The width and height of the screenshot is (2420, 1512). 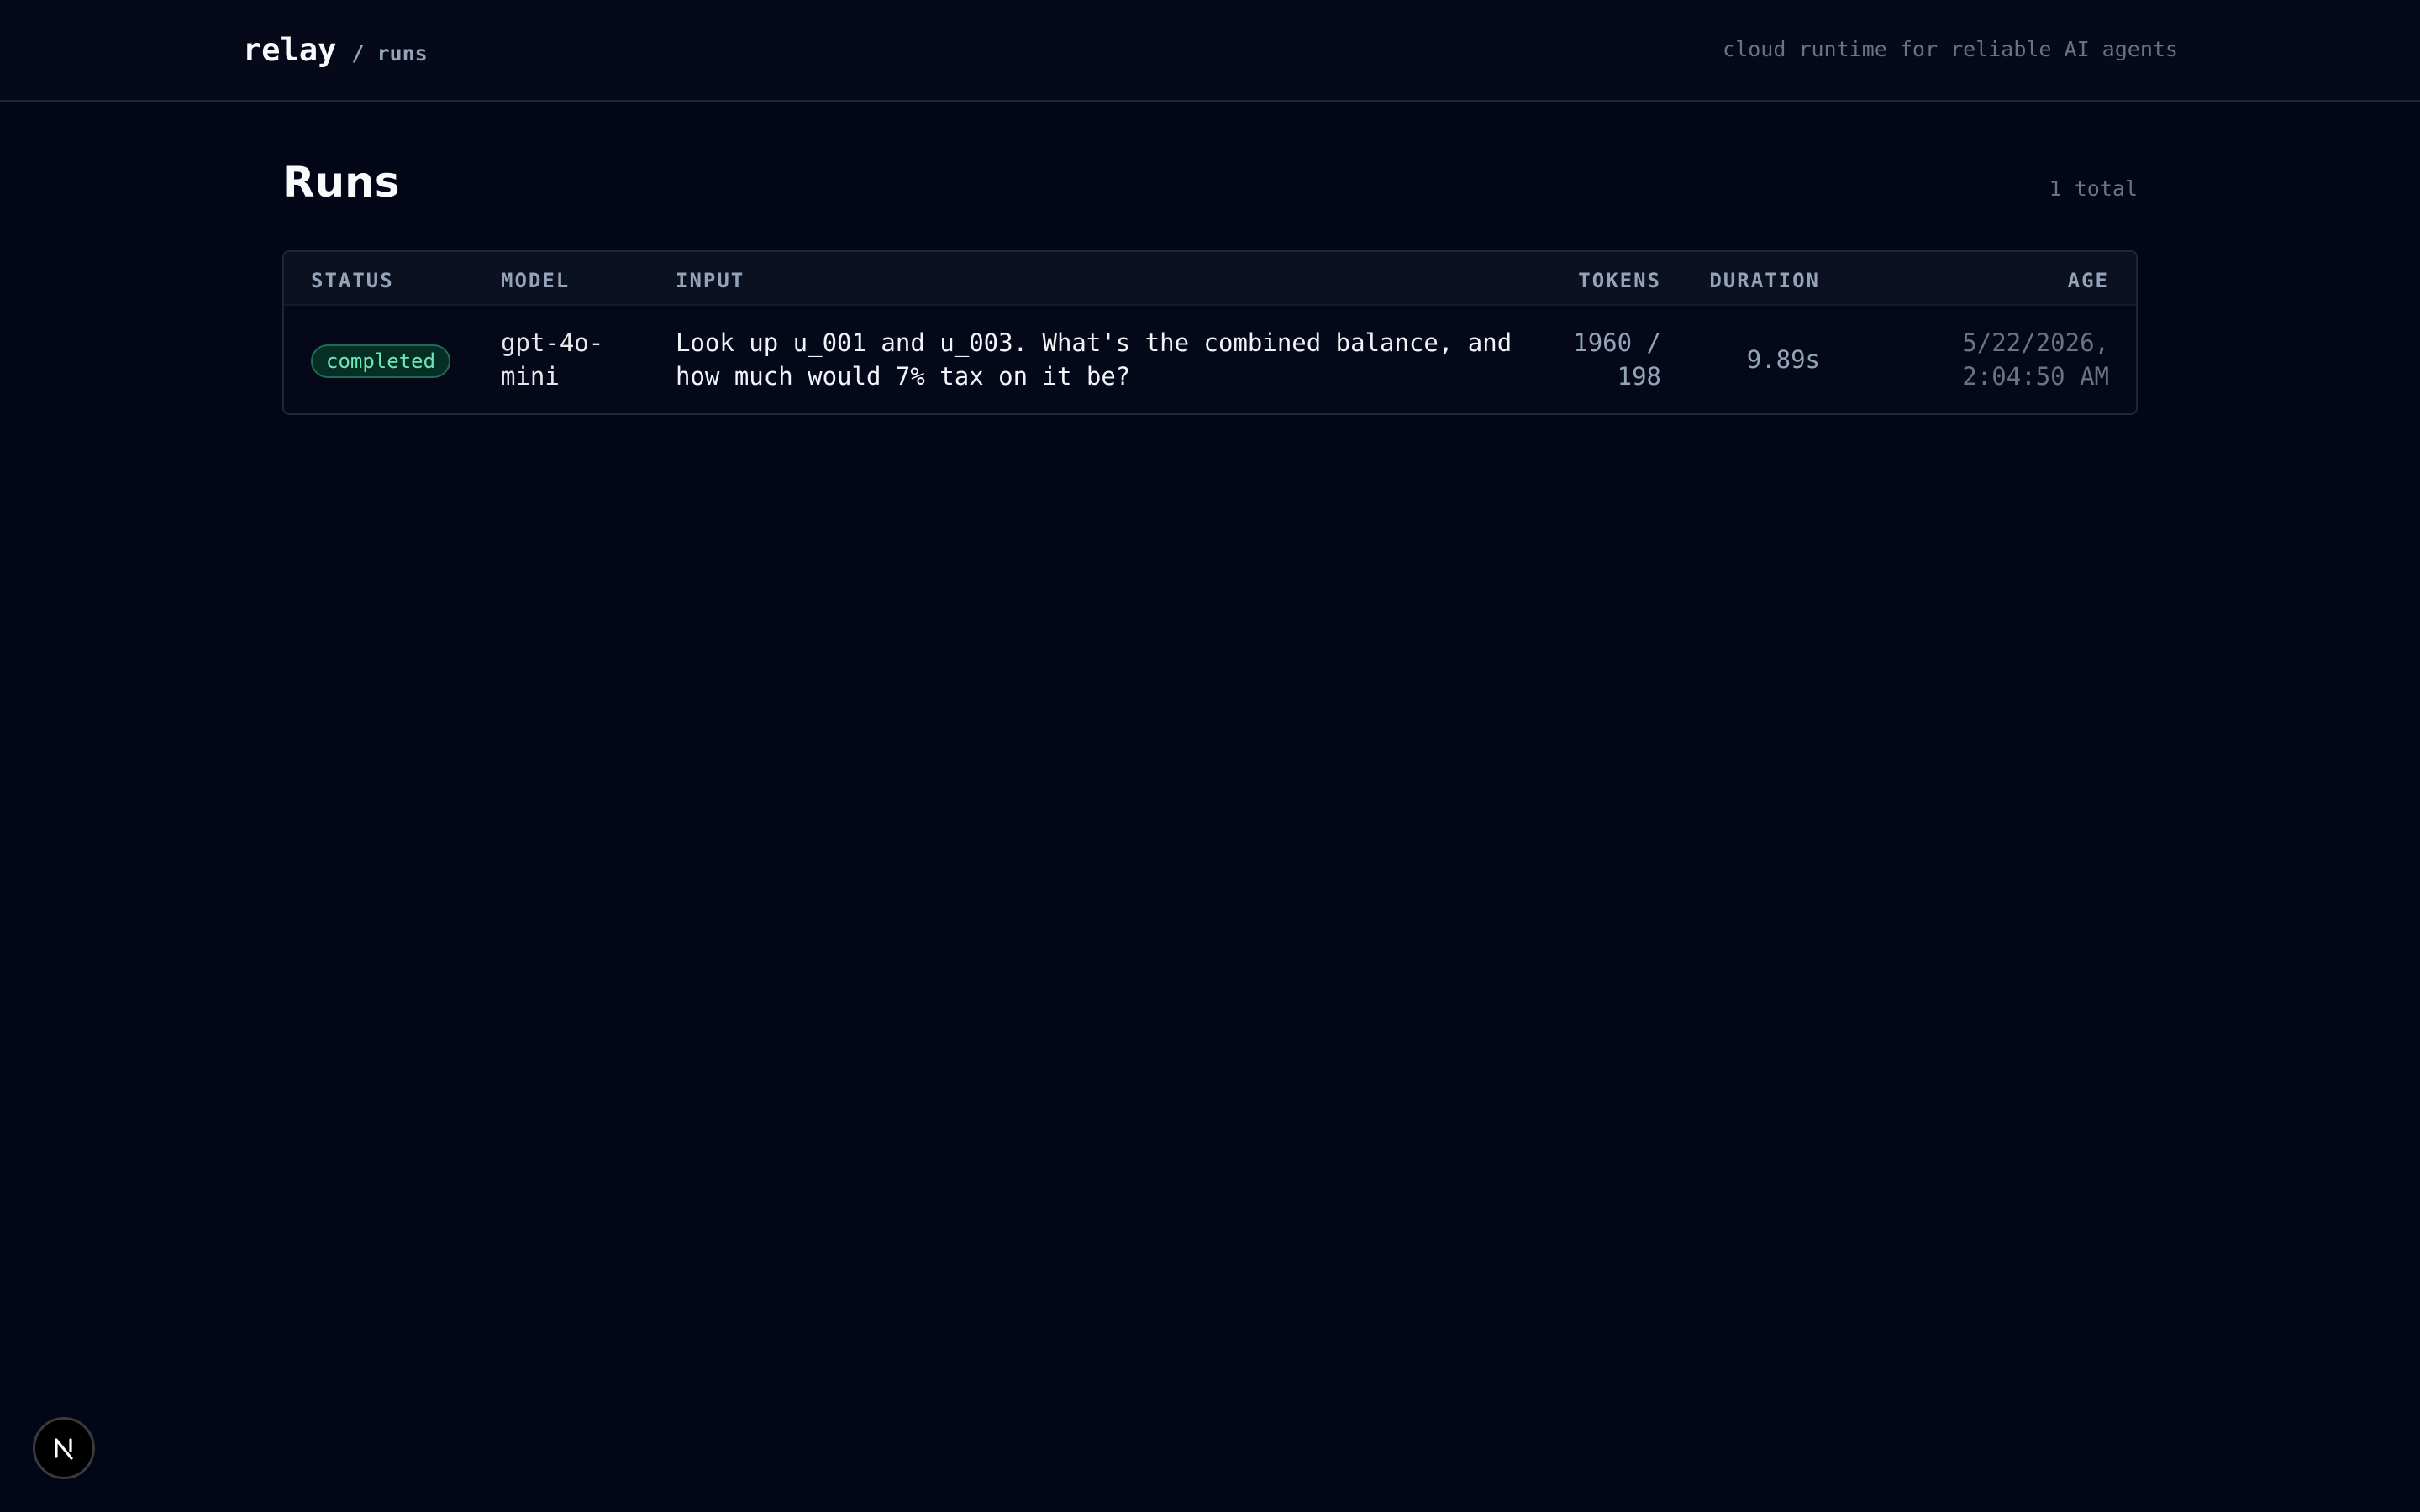 What do you see at coordinates (381, 361) in the screenshot?
I see `status-badge: completed` at bounding box center [381, 361].